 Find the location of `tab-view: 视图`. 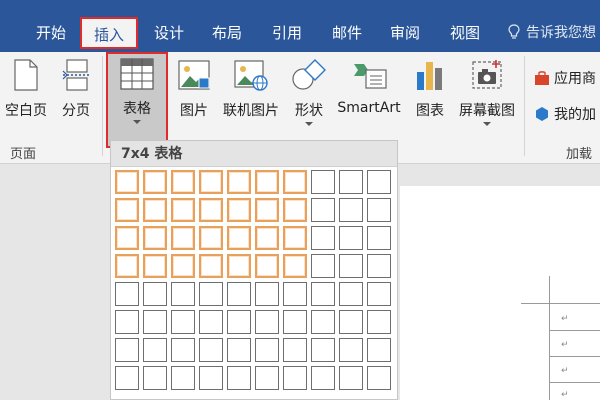

tab-view: 视图 is located at coordinates (465, 33).